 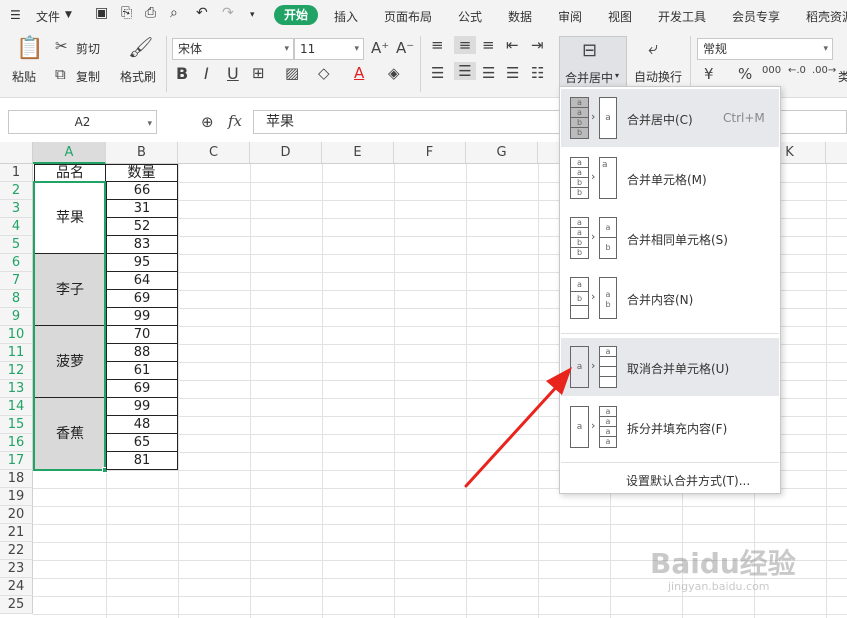 What do you see at coordinates (570, 16) in the screenshot?
I see `tab-review: 审阅` at bounding box center [570, 16].